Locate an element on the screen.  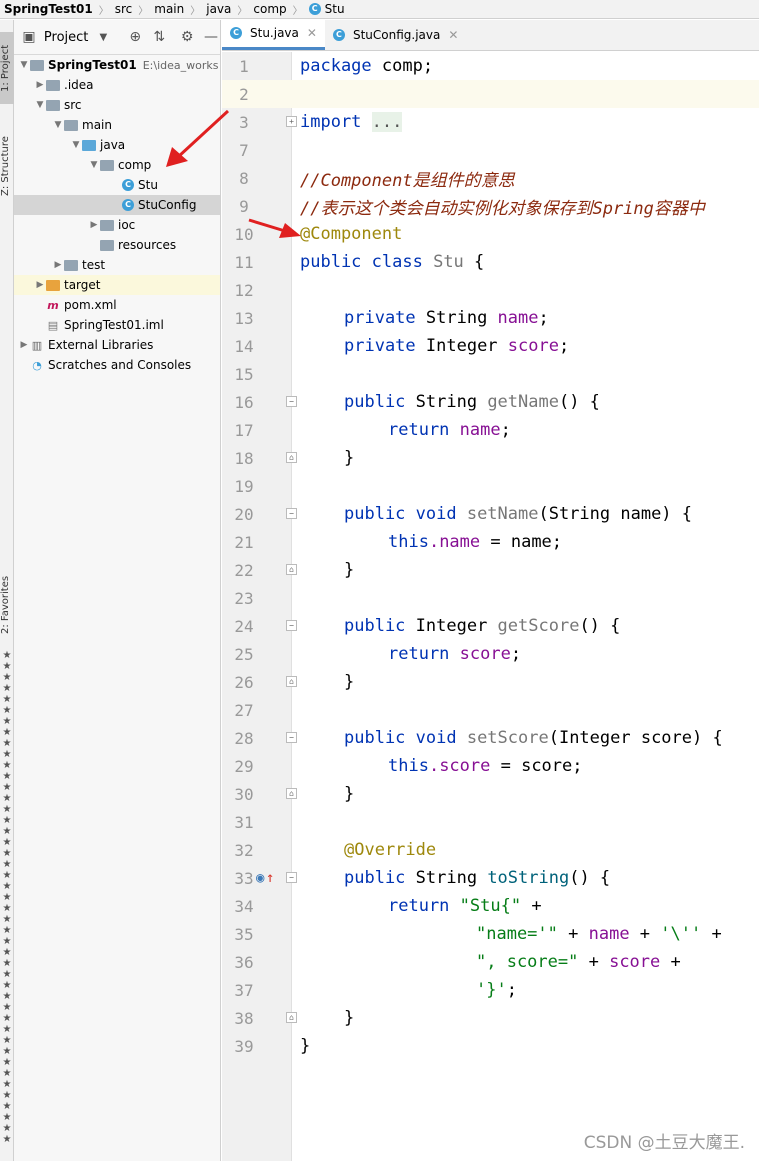
tree-item-external-libraries: ▶ ▥ External Libraries is located at coordinates (117, 345).